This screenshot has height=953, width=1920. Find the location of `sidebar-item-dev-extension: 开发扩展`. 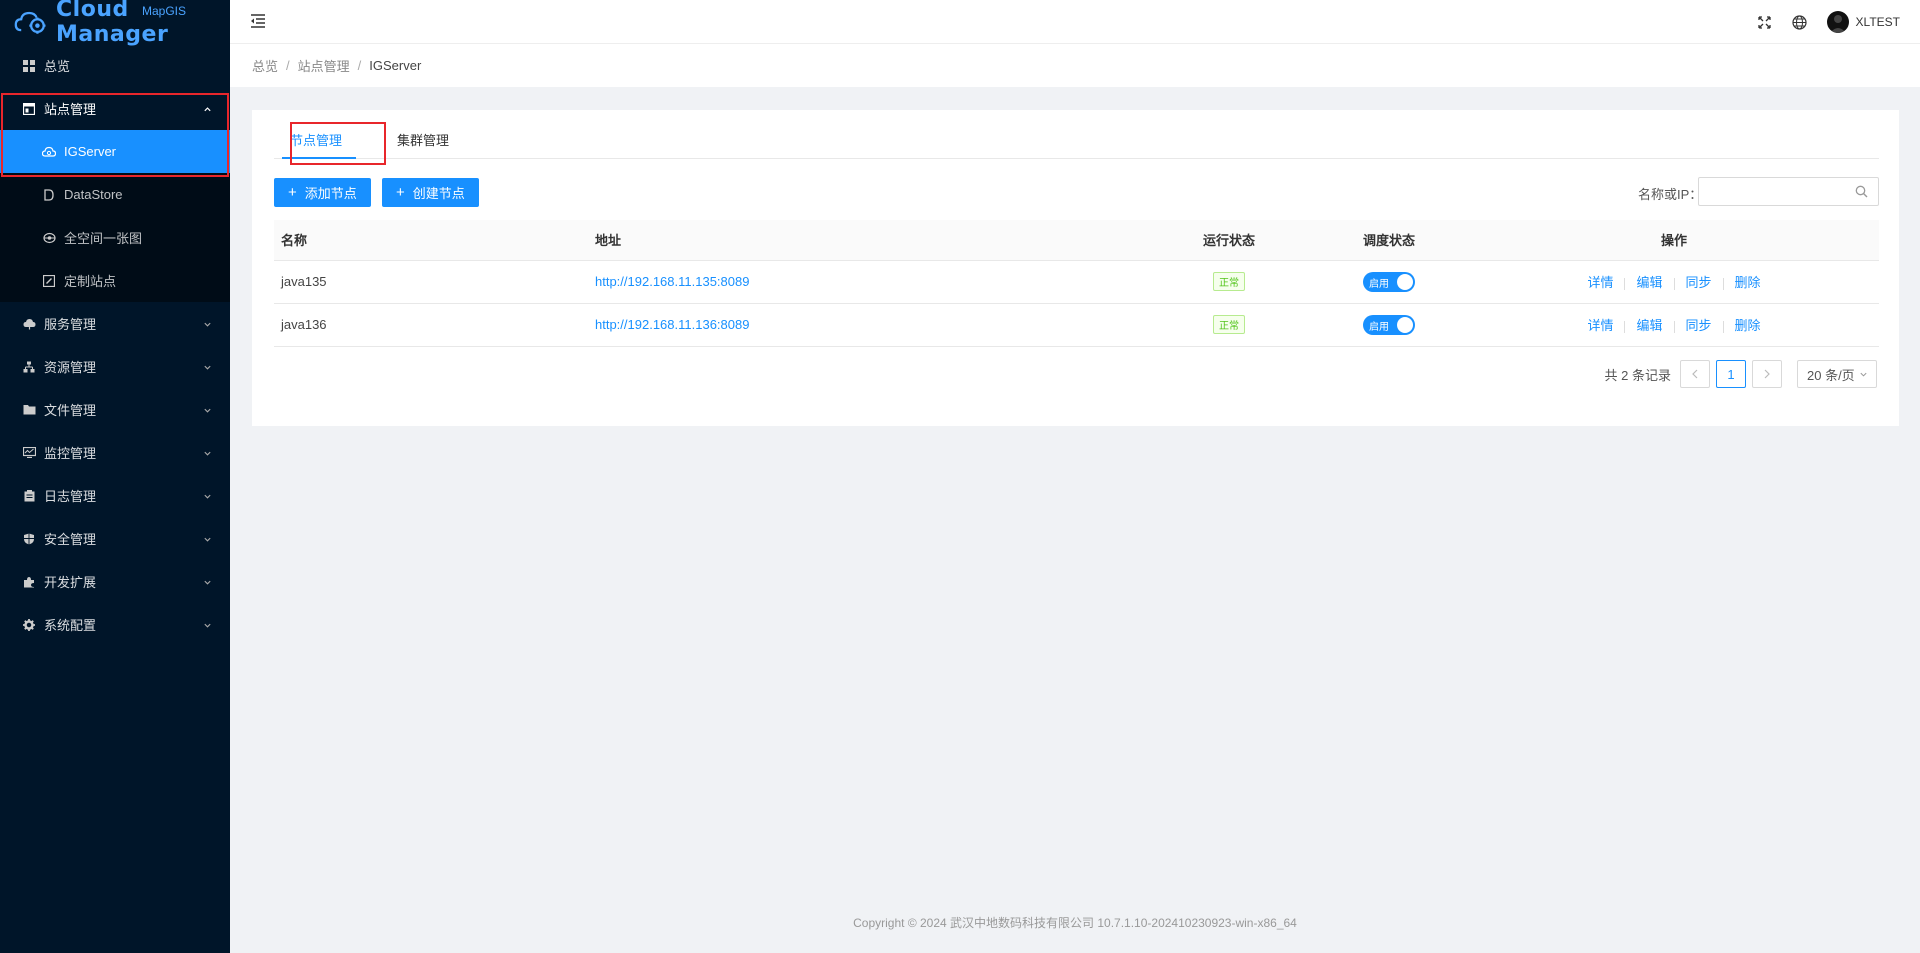

sidebar-item-dev-extension: 开发扩展 is located at coordinates (115, 581).